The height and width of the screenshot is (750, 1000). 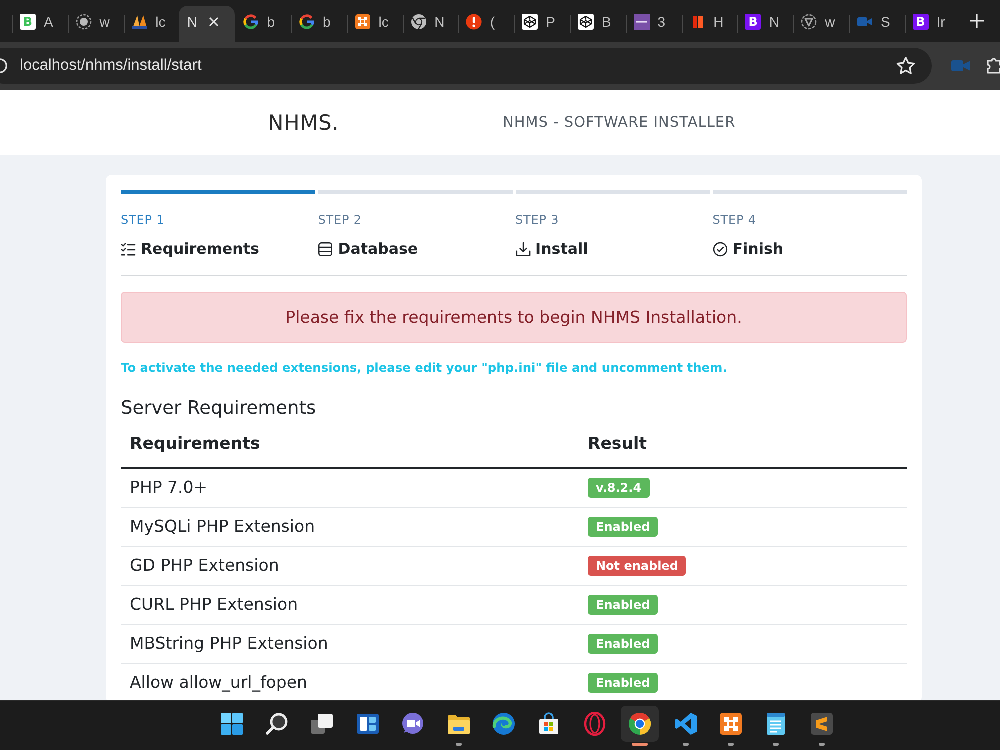 I want to click on browser-tab: P, so click(x=542, y=24).